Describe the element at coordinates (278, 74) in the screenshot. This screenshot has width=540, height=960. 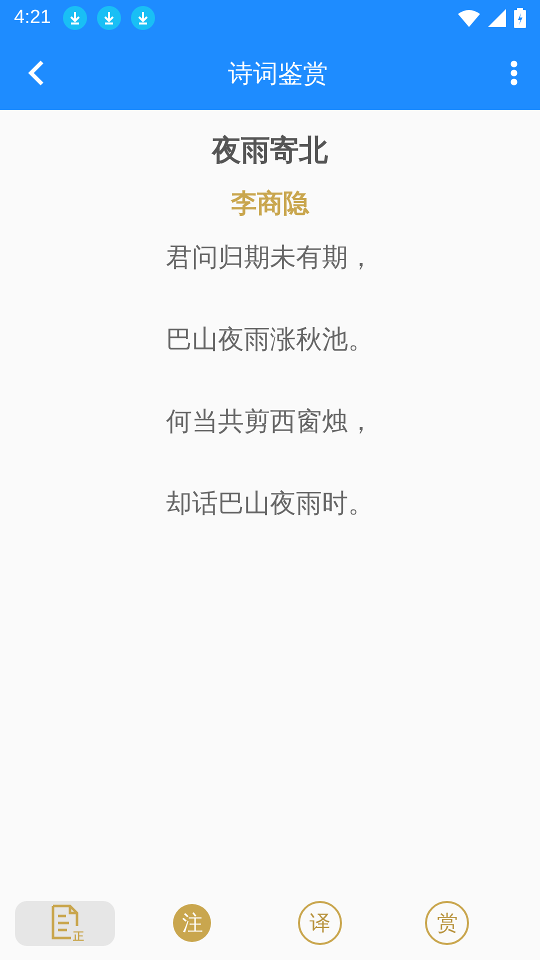
I see `screen-title: 诗词鉴赏` at that location.